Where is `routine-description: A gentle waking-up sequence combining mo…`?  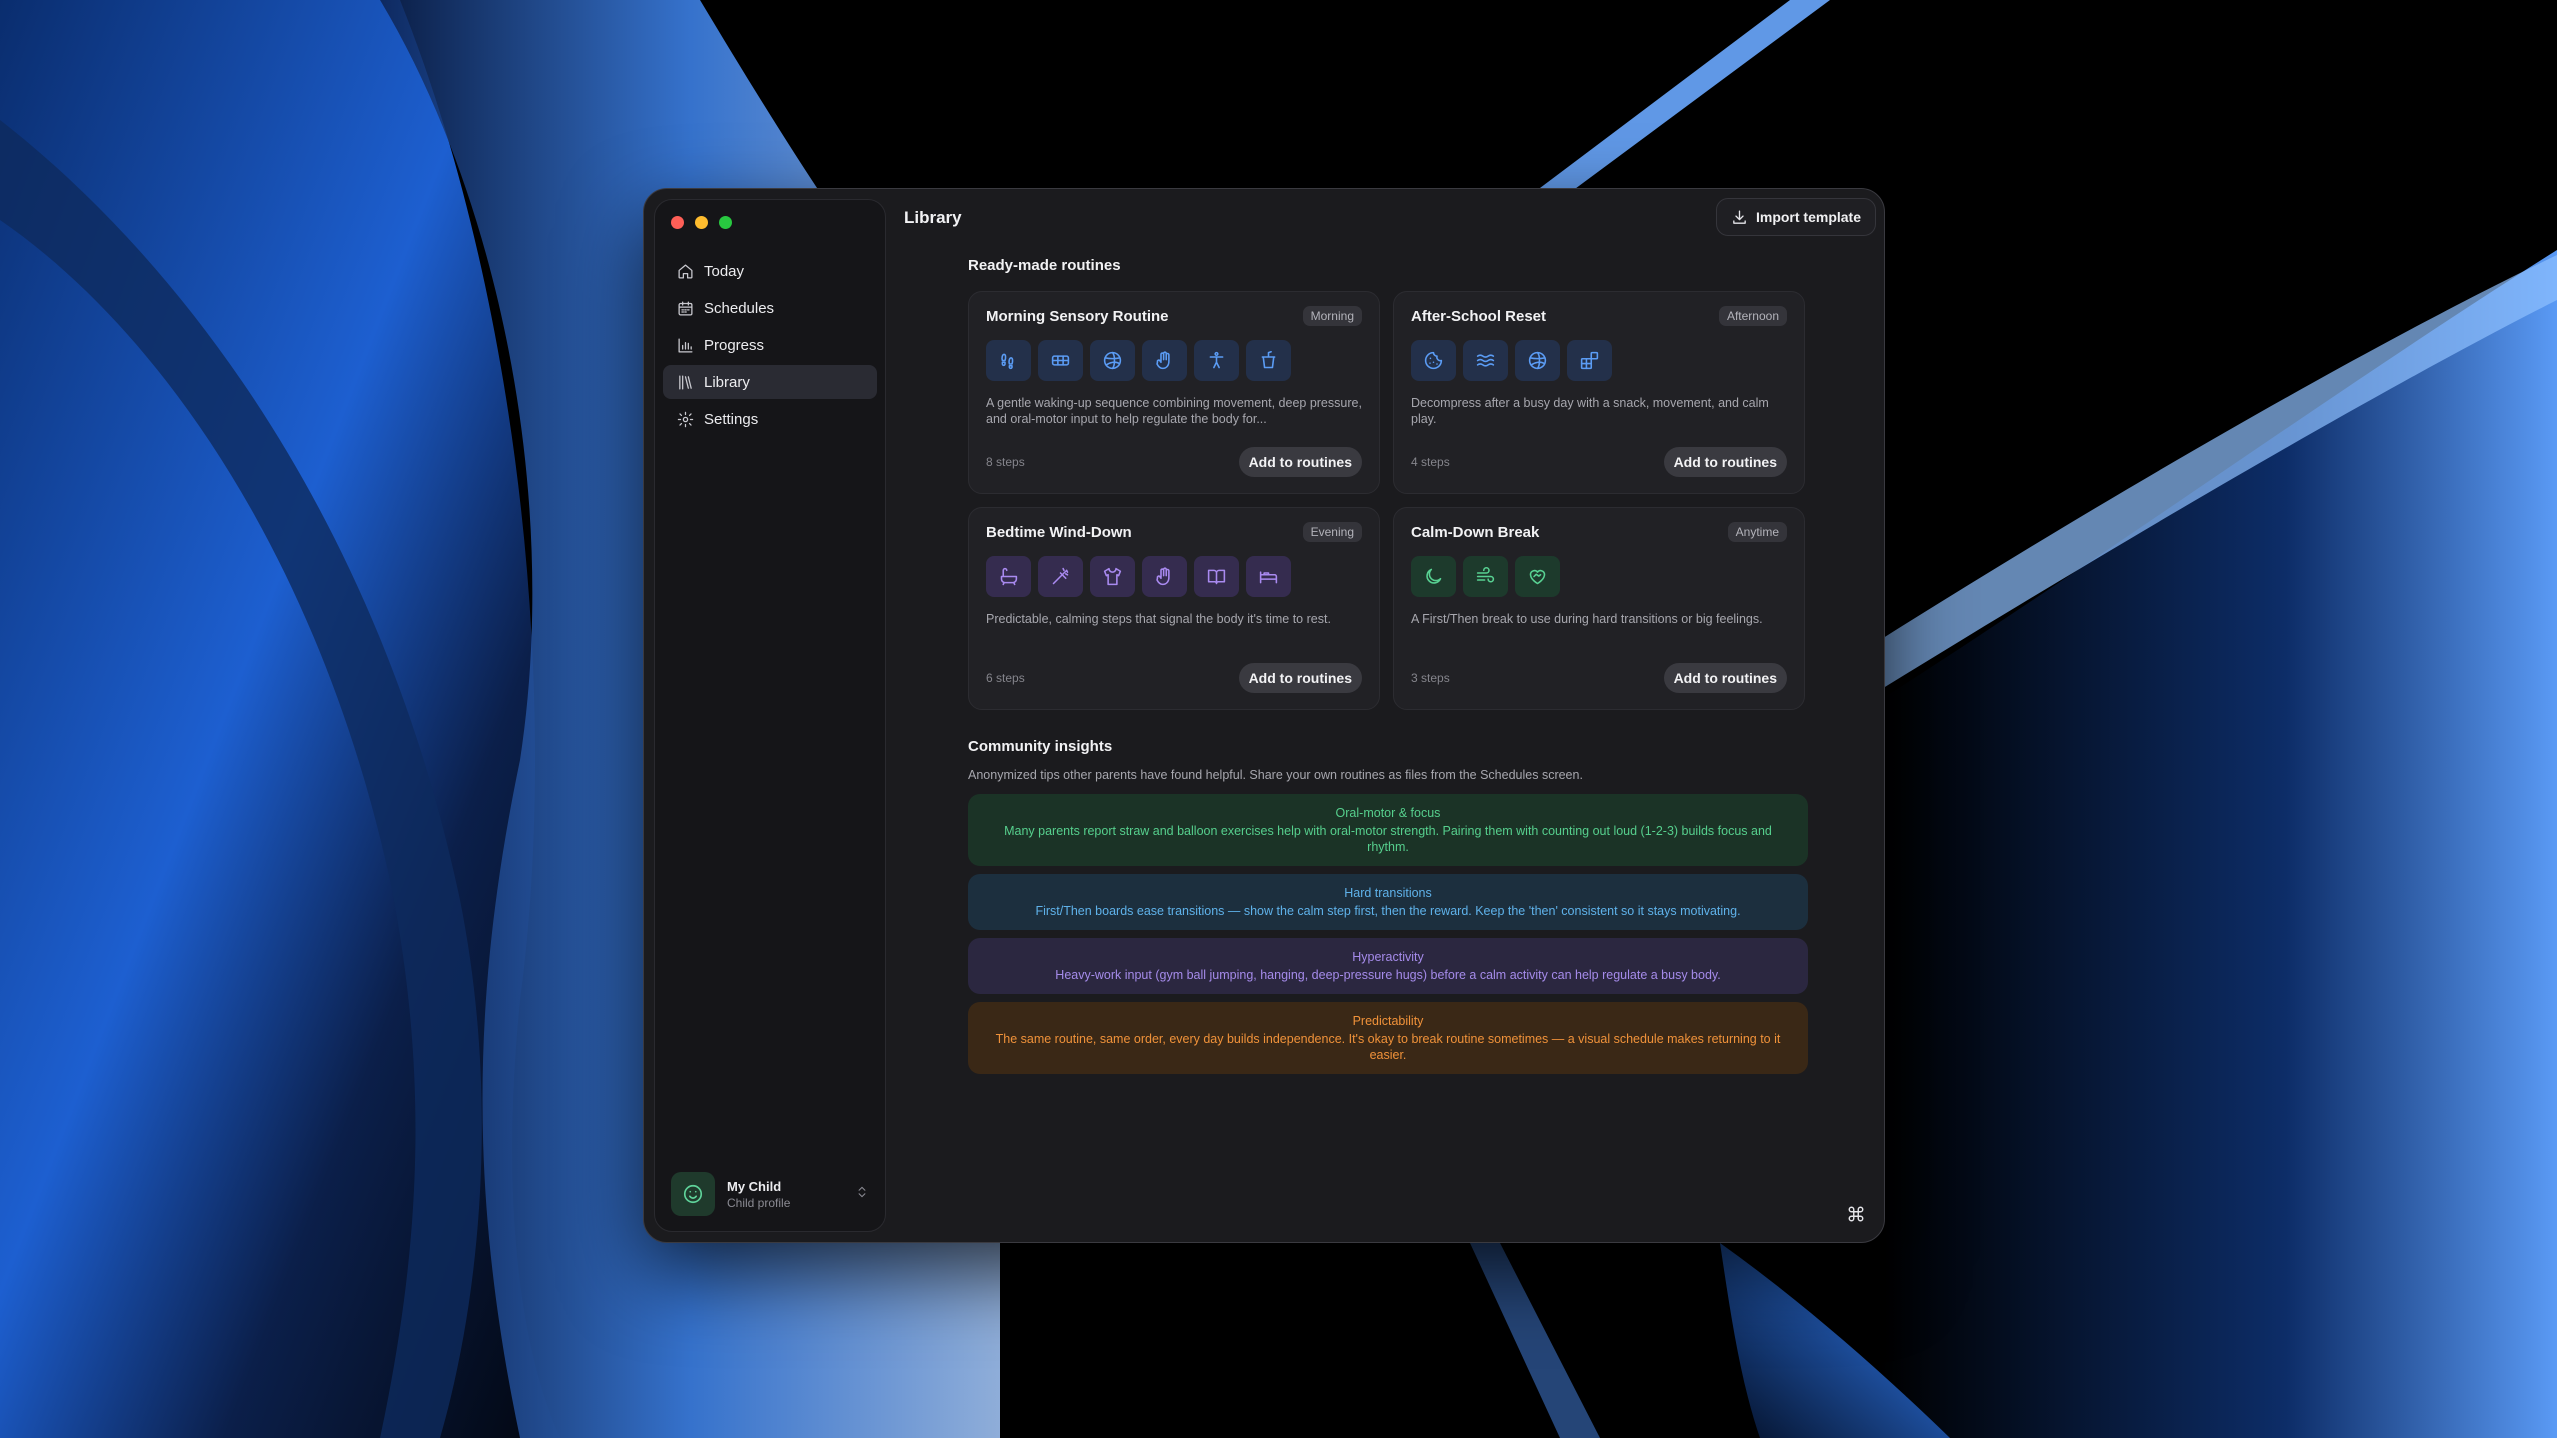
routine-description: A gentle waking-up sequence combining mo… is located at coordinates (1174, 411).